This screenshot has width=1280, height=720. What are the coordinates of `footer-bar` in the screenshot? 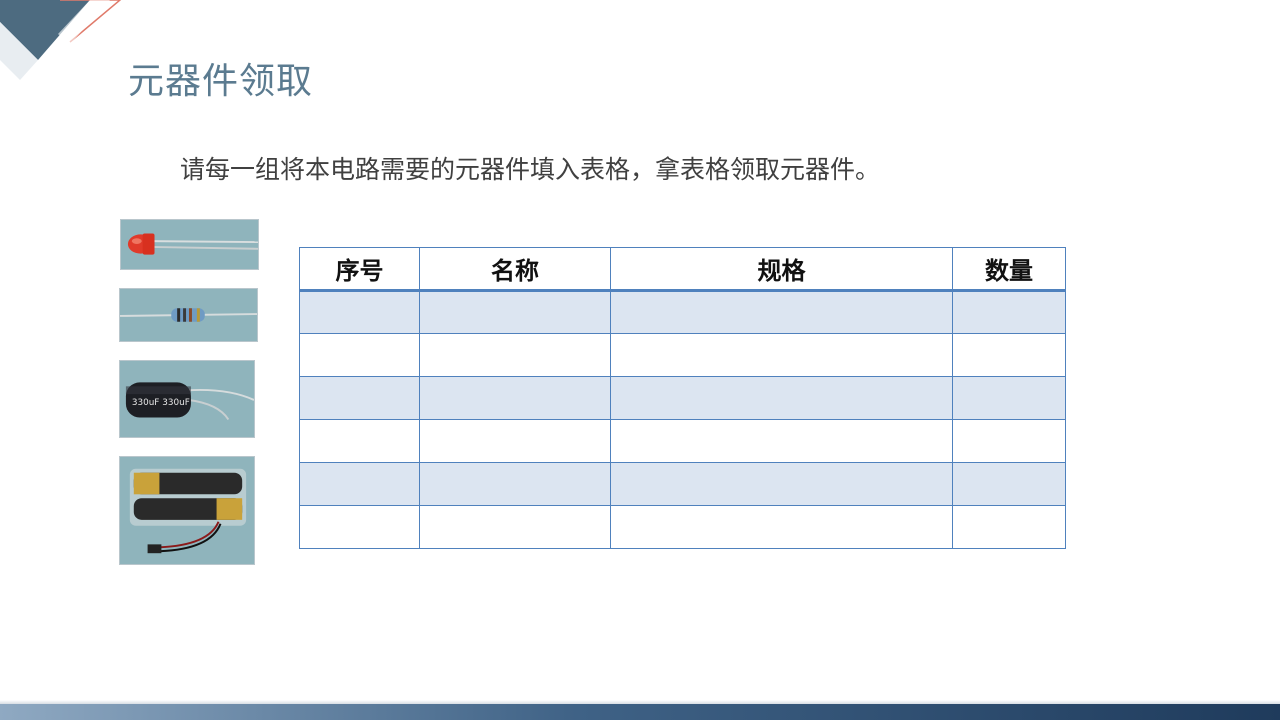 It's located at (640, 712).